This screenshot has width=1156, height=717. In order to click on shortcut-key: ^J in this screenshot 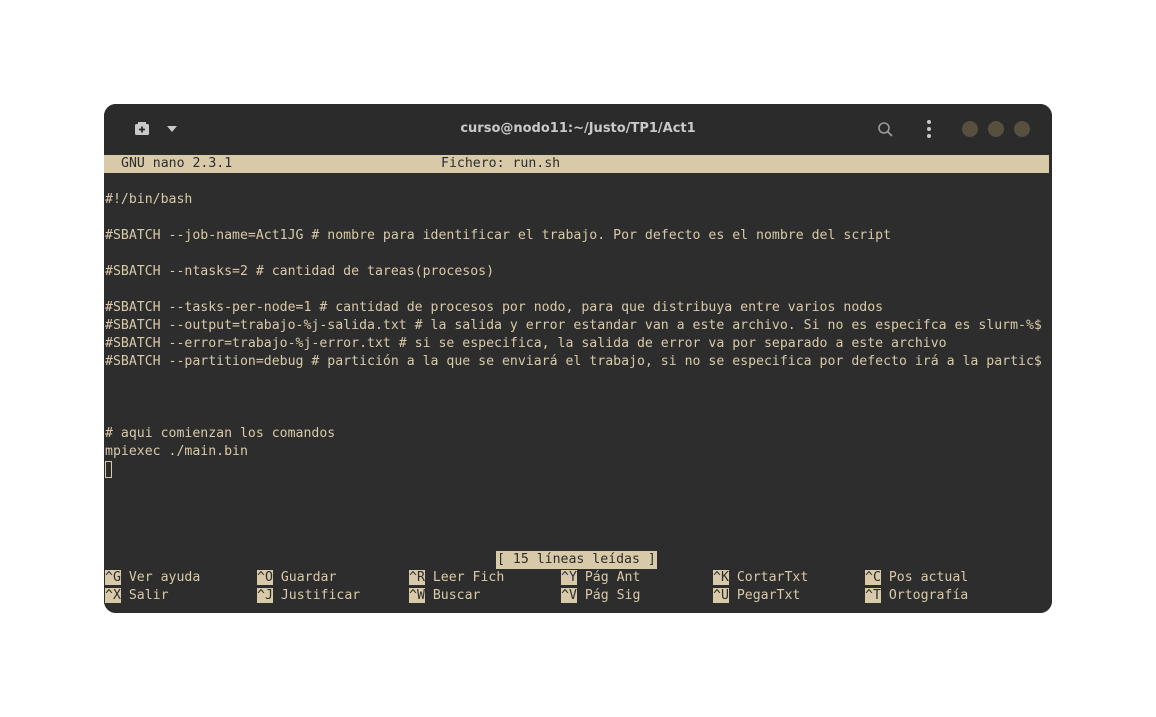, I will do `click(265, 595)`.